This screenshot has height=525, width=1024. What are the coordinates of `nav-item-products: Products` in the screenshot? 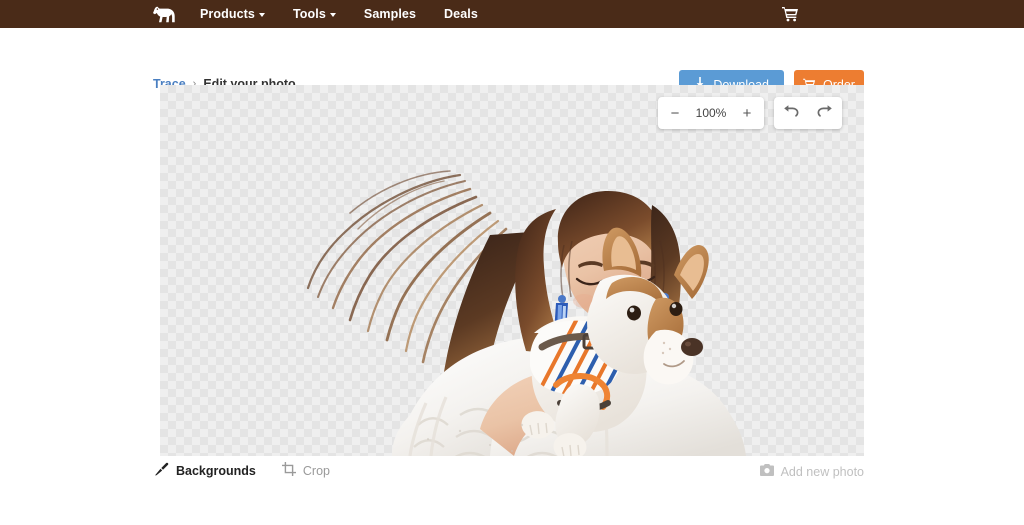 It's located at (232, 14).